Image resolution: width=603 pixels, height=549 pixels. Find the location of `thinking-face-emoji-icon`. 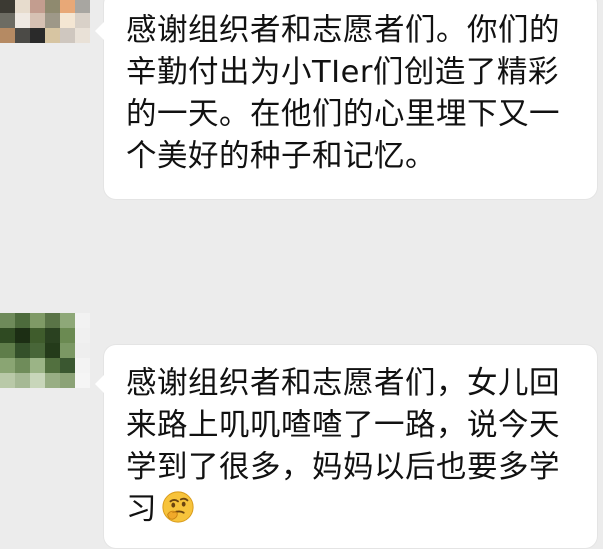

thinking-face-emoji-icon is located at coordinates (178, 507).